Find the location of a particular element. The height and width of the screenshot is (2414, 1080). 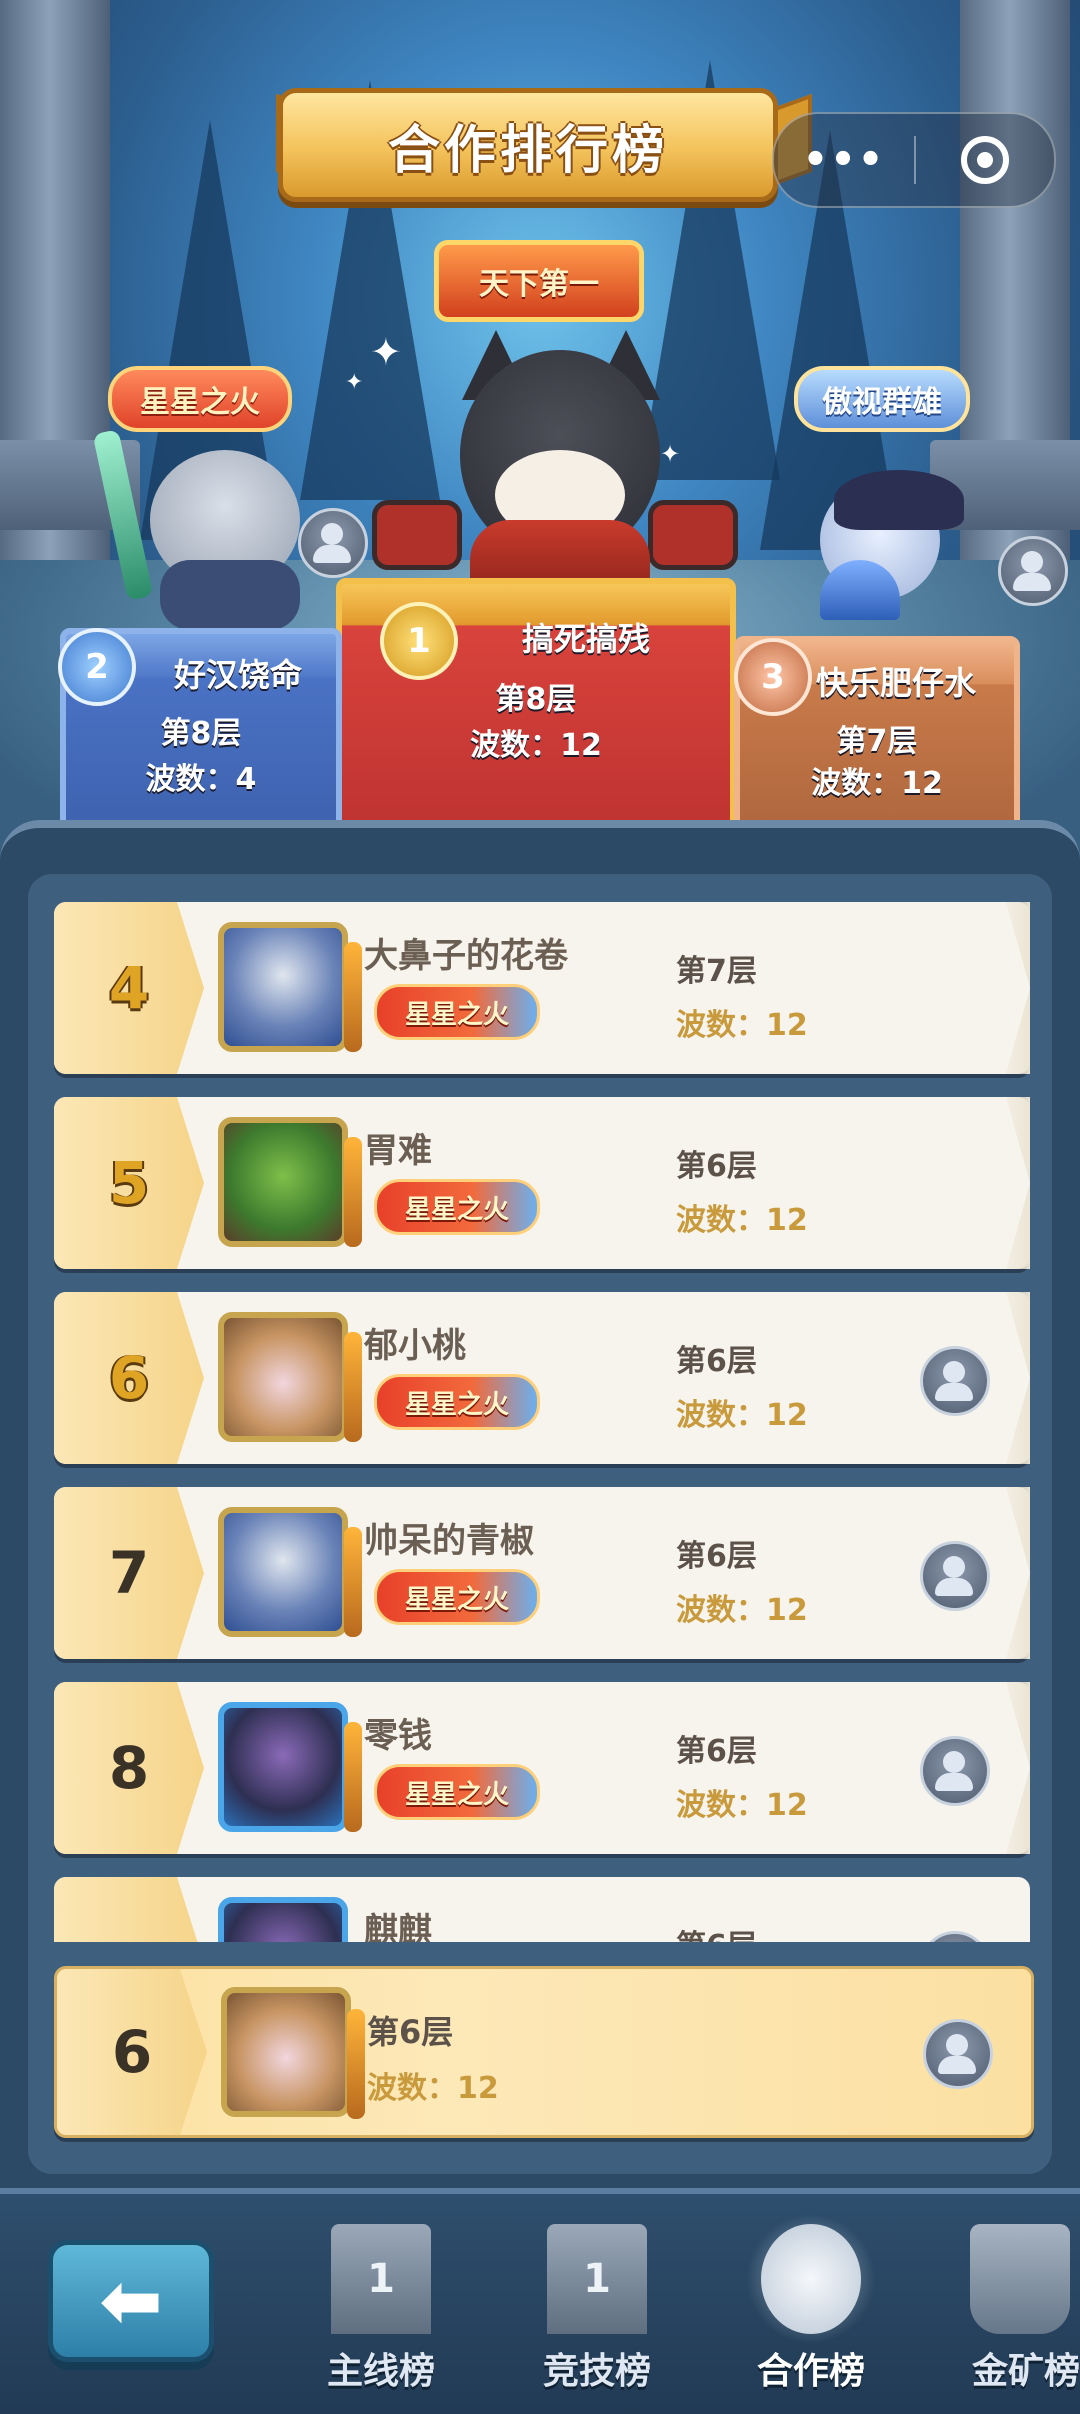

character-body is located at coordinates (230, 595).